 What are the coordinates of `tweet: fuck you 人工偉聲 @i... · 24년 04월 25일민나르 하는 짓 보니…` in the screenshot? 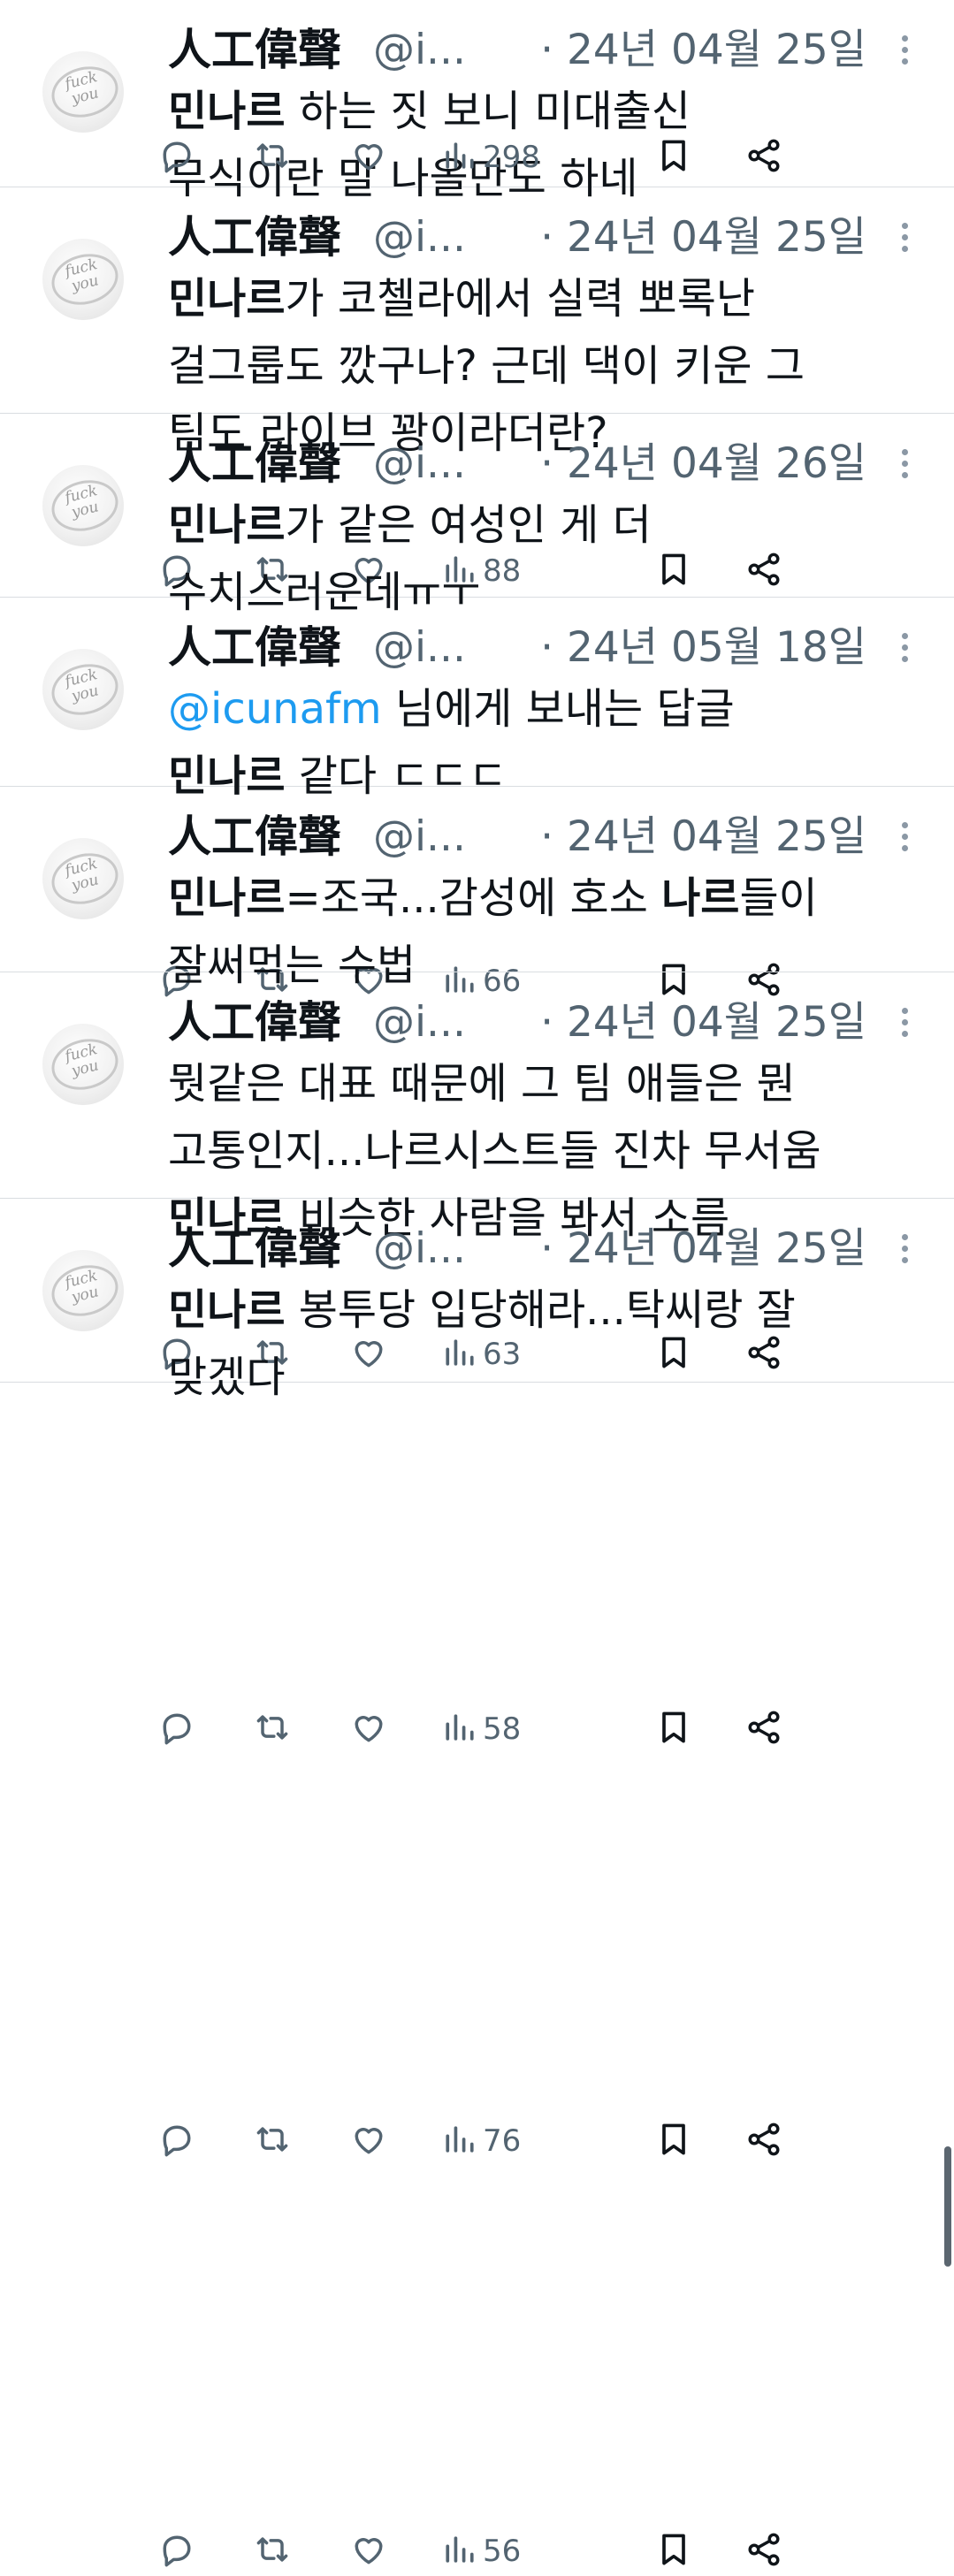 It's located at (477, 101).